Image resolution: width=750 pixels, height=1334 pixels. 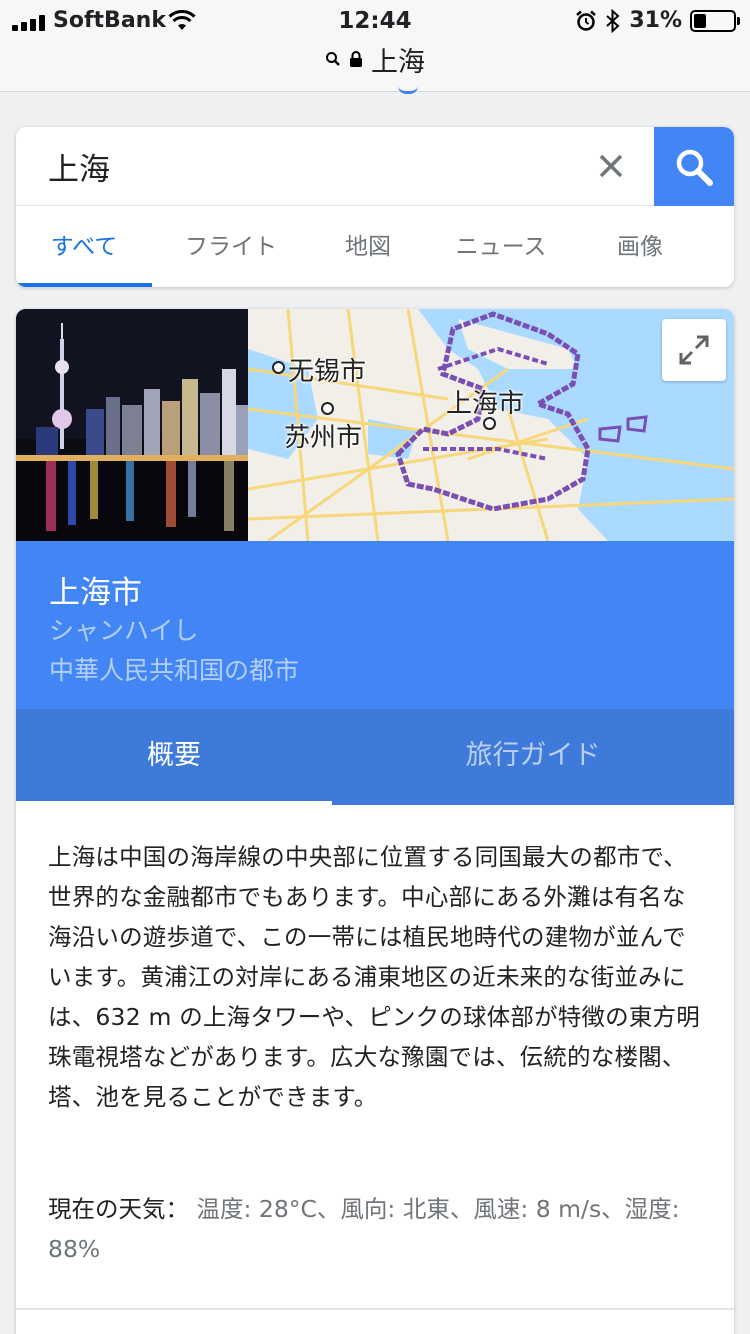 I want to click on entity-tabs: 概要 旅行ガイド, so click(x=375, y=757).